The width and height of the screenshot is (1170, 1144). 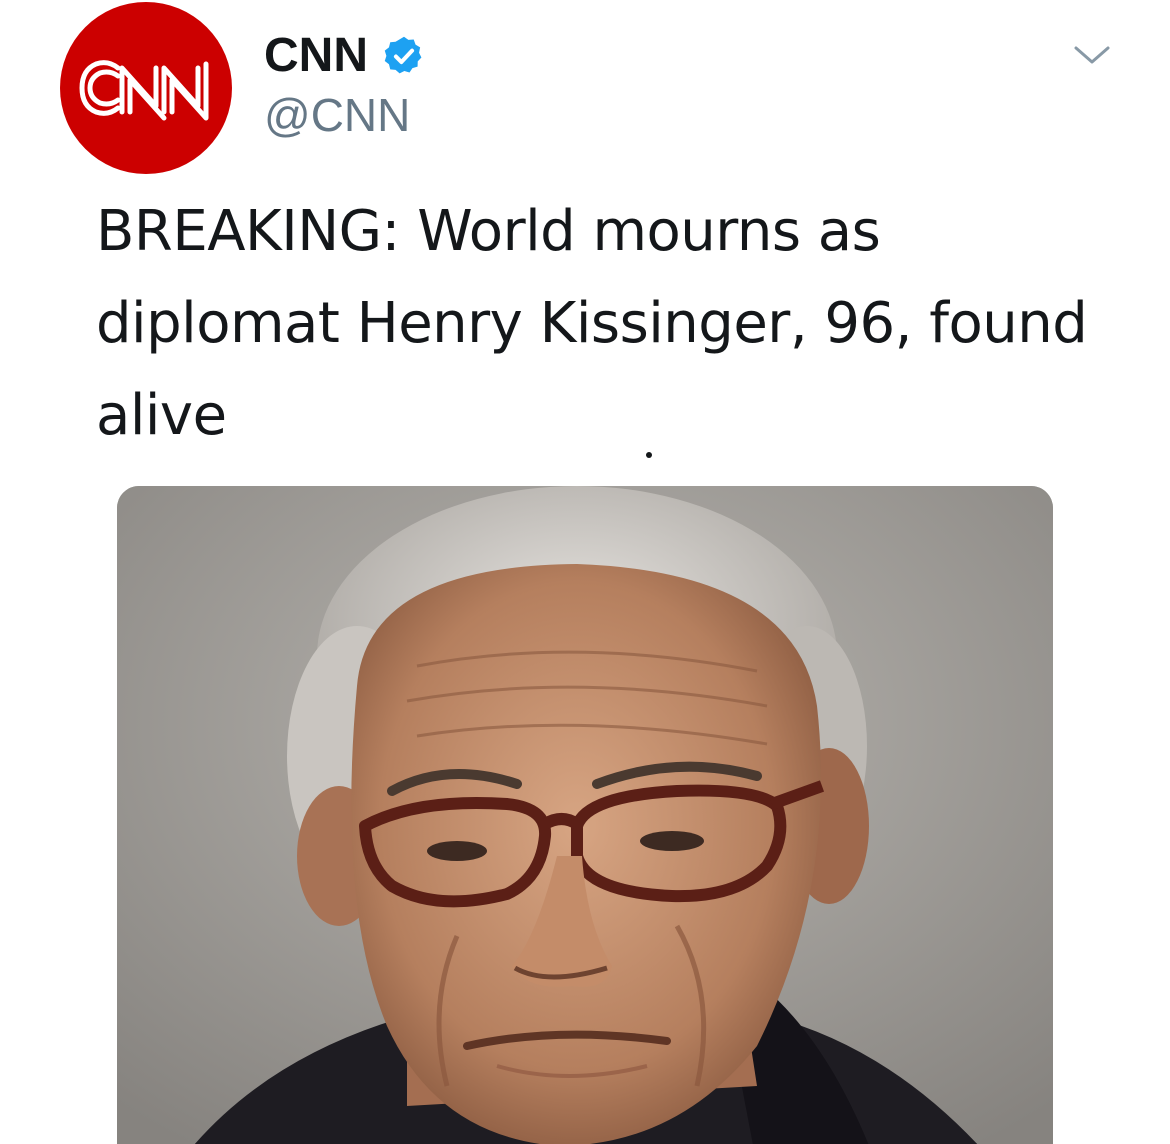 I want to click on author-display-name: CNN, so click(x=316, y=56).